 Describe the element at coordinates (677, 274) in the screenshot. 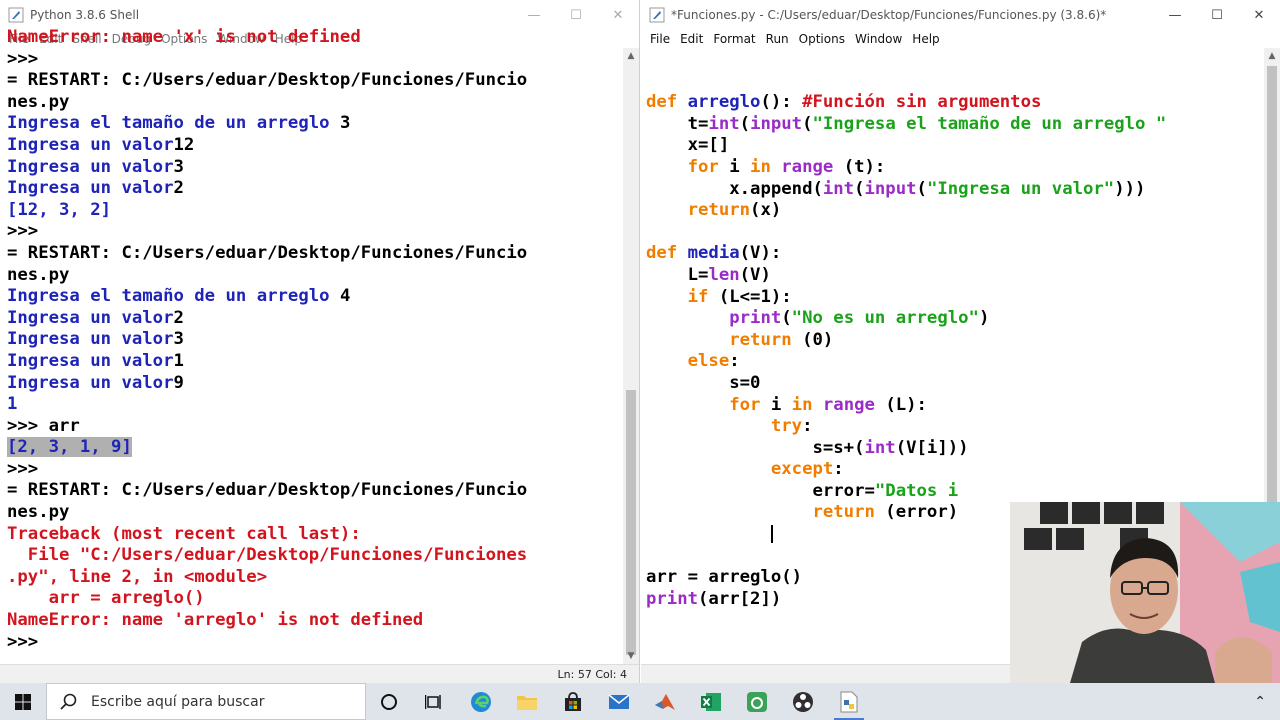

I see `code-token: L=` at that location.